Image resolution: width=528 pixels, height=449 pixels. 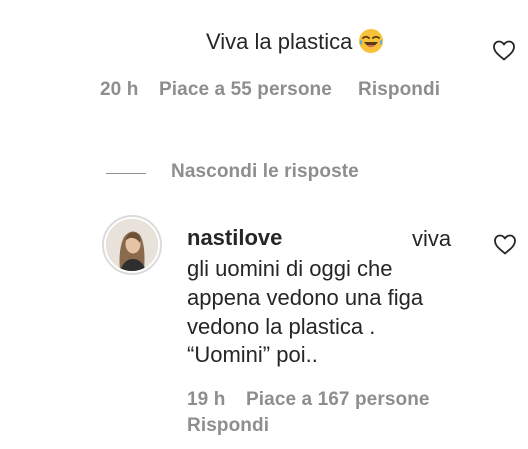 What do you see at coordinates (252, 354) in the screenshot?
I see `reply-text-line-5: “Uomini” poi..` at bounding box center [252, 354].